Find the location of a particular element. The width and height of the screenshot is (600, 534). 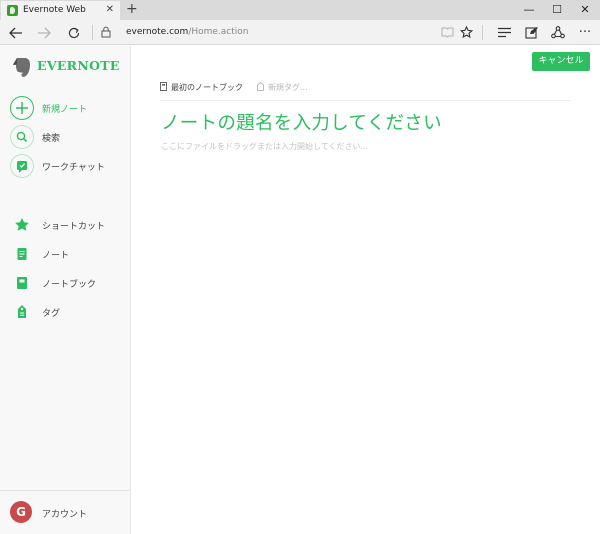

sidebar-item-label: ノート is located at coordinates (56, 256).